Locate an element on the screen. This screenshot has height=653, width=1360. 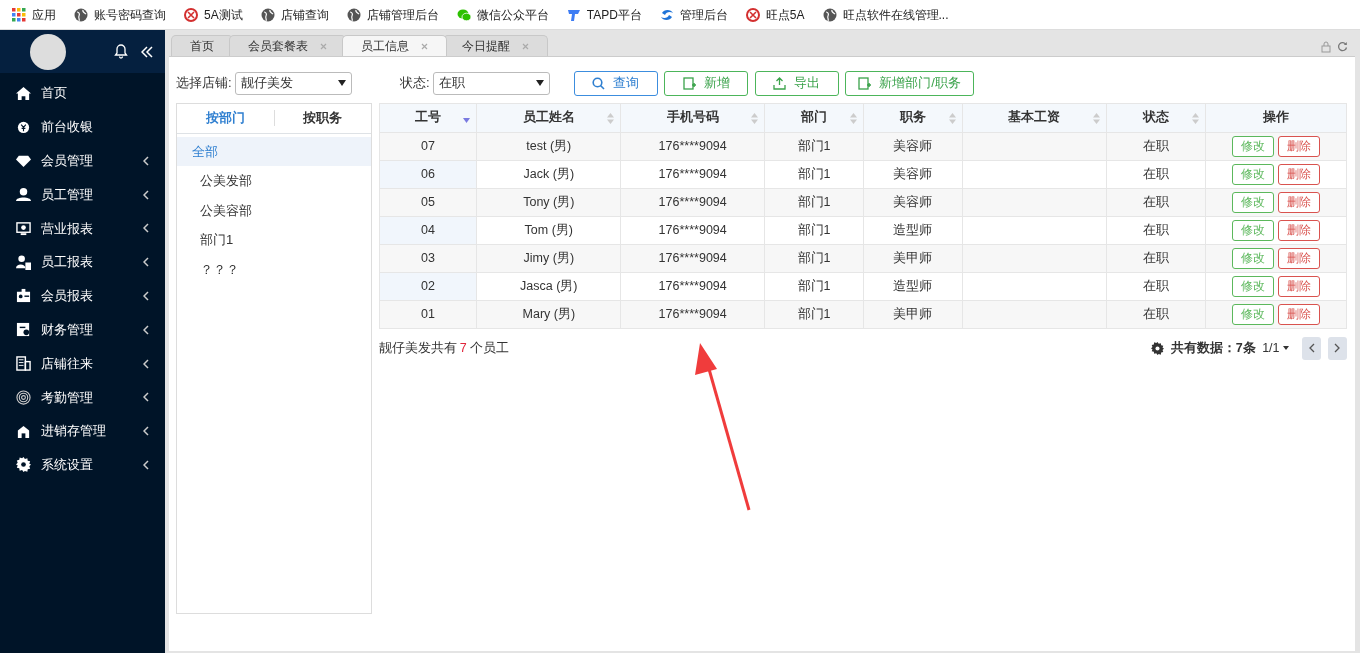
bookmark-link: TAPD平台 is located at coordinates (604, 14).